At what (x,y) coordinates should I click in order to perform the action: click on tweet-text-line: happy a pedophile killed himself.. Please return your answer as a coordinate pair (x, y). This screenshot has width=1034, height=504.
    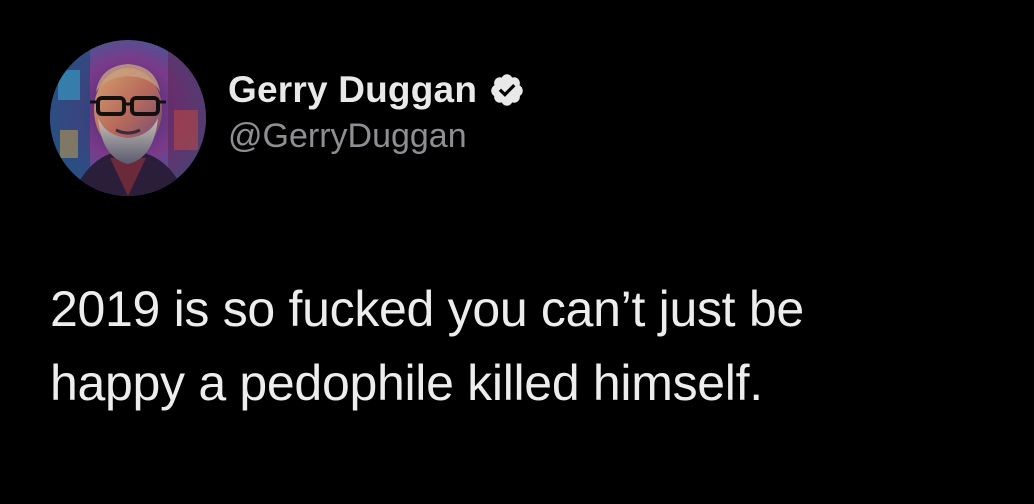
    Looking at the image, I should click on (406, 383).